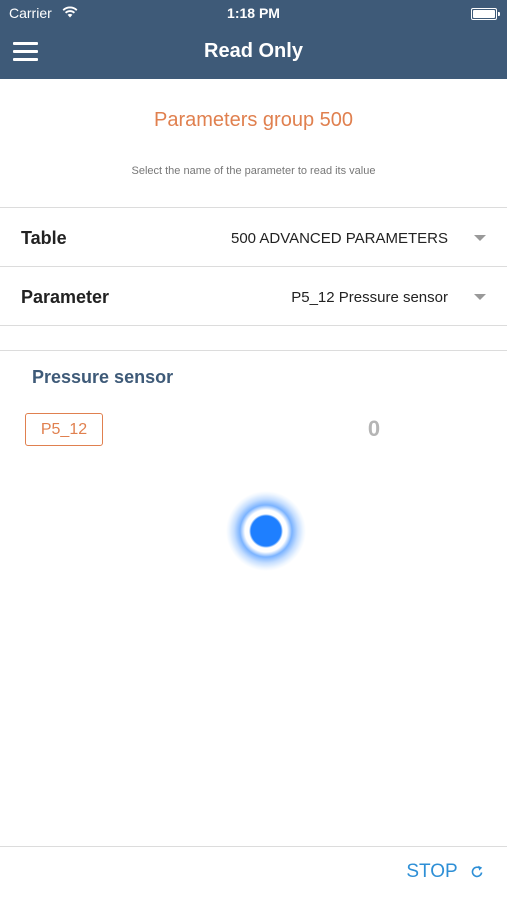  Describe the element at coordinates (477, 871) in the screenshot. I see `refresh-icon` at that location.